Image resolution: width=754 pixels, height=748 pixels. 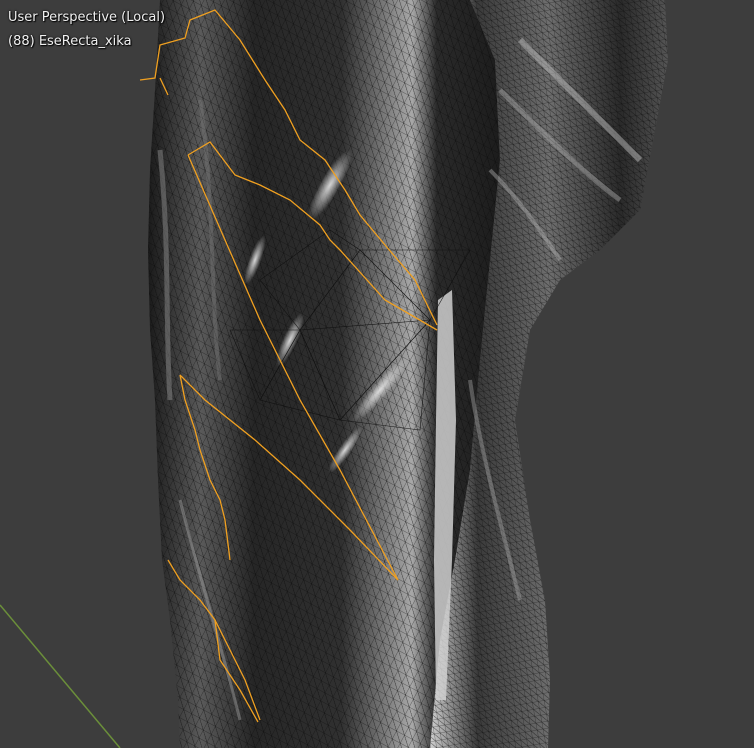 I want to click on grid-axis-line, so click(x=60, y=676).